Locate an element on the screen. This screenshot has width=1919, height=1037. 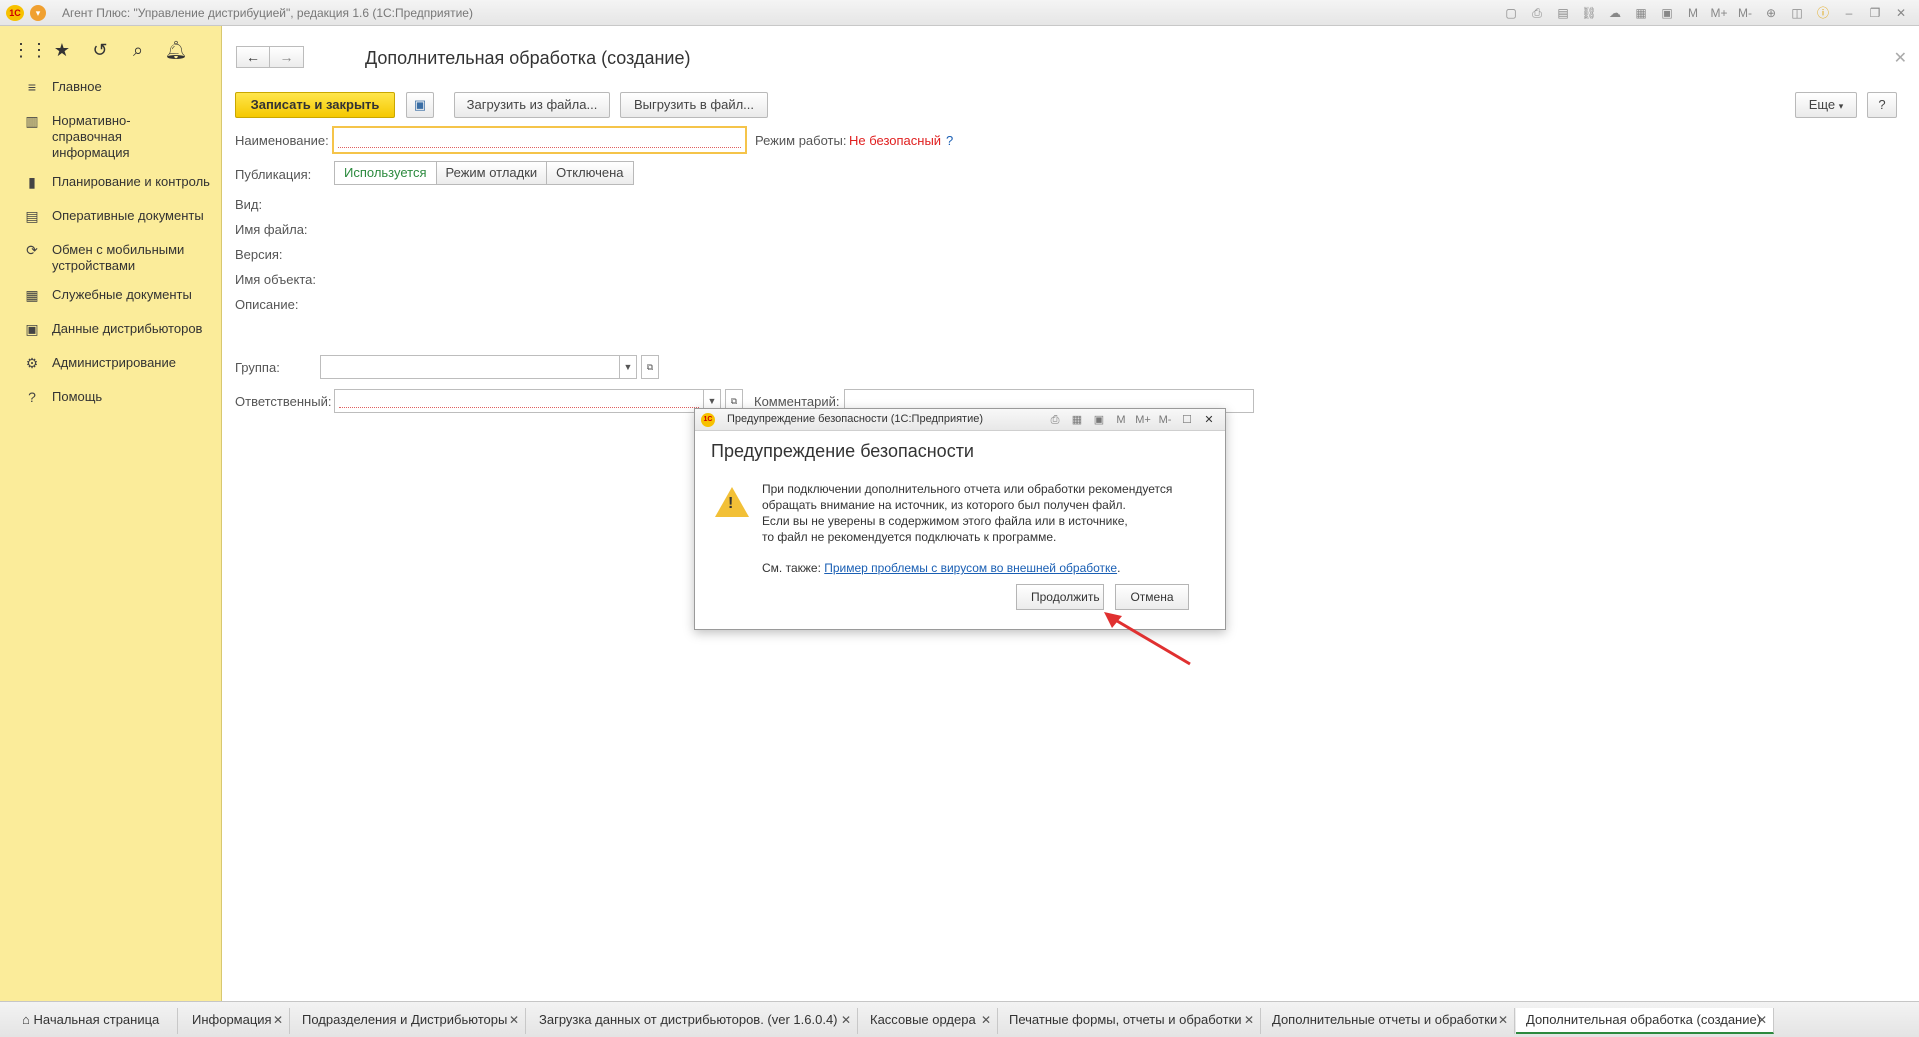
sync-icon: ⟳ is located at coordinates (32, 250).